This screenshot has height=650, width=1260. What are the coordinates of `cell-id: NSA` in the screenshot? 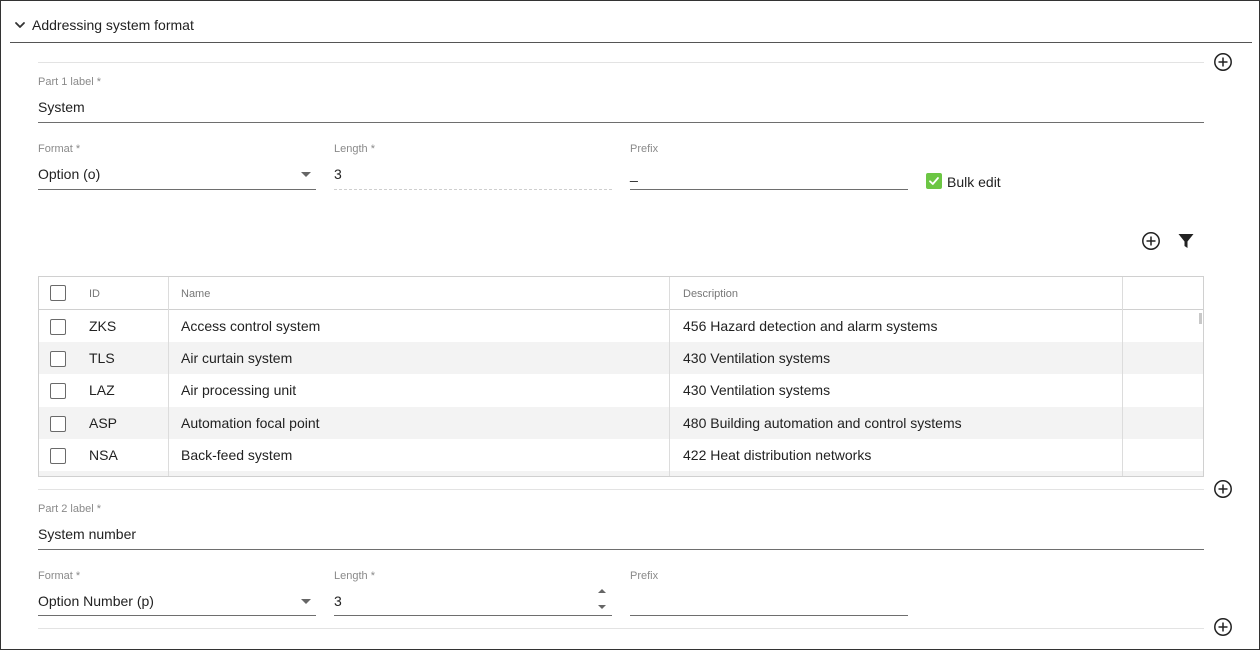 It's located at (103, 455).